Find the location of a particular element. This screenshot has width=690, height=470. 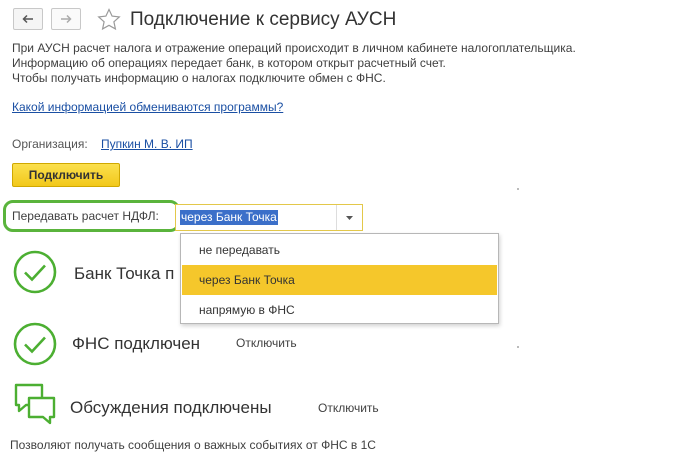

ndfl-select-toggle is located at coordinates (349, 217).